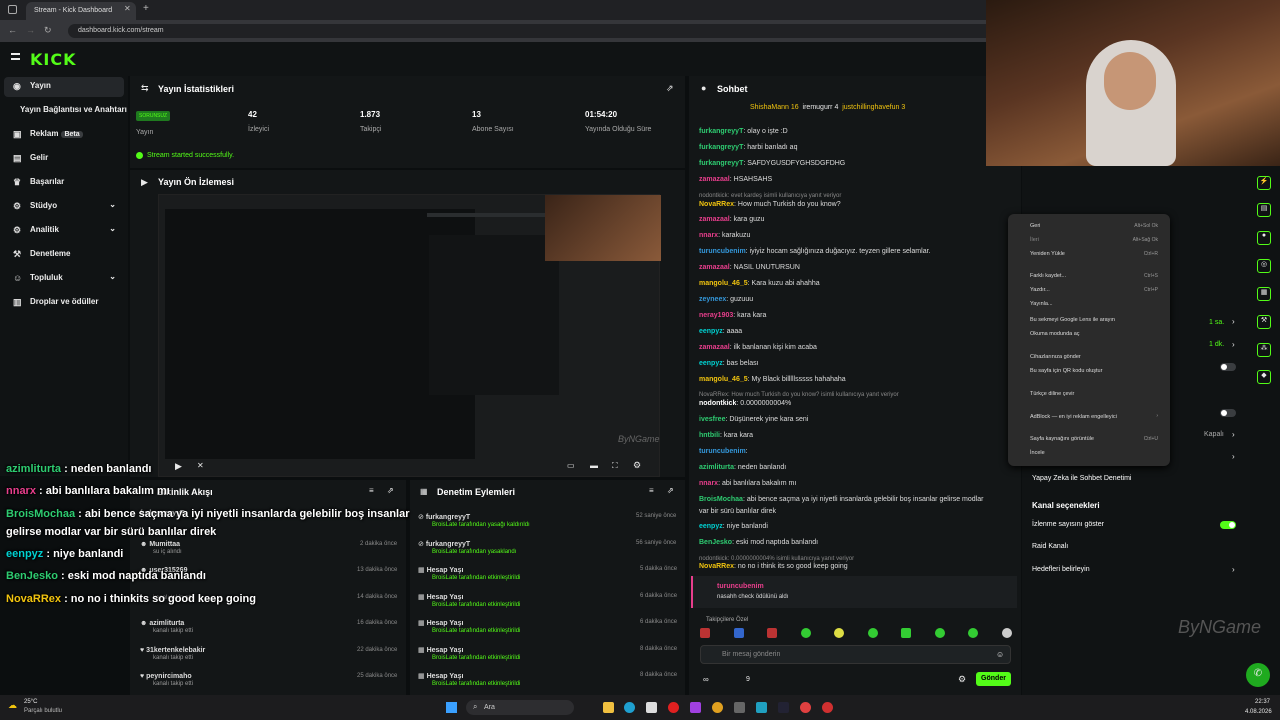 The image size is (1280, 720). I want to click on context-menu-item: Bu sayfa için QR kodu oluştur, so click(1066, 371).